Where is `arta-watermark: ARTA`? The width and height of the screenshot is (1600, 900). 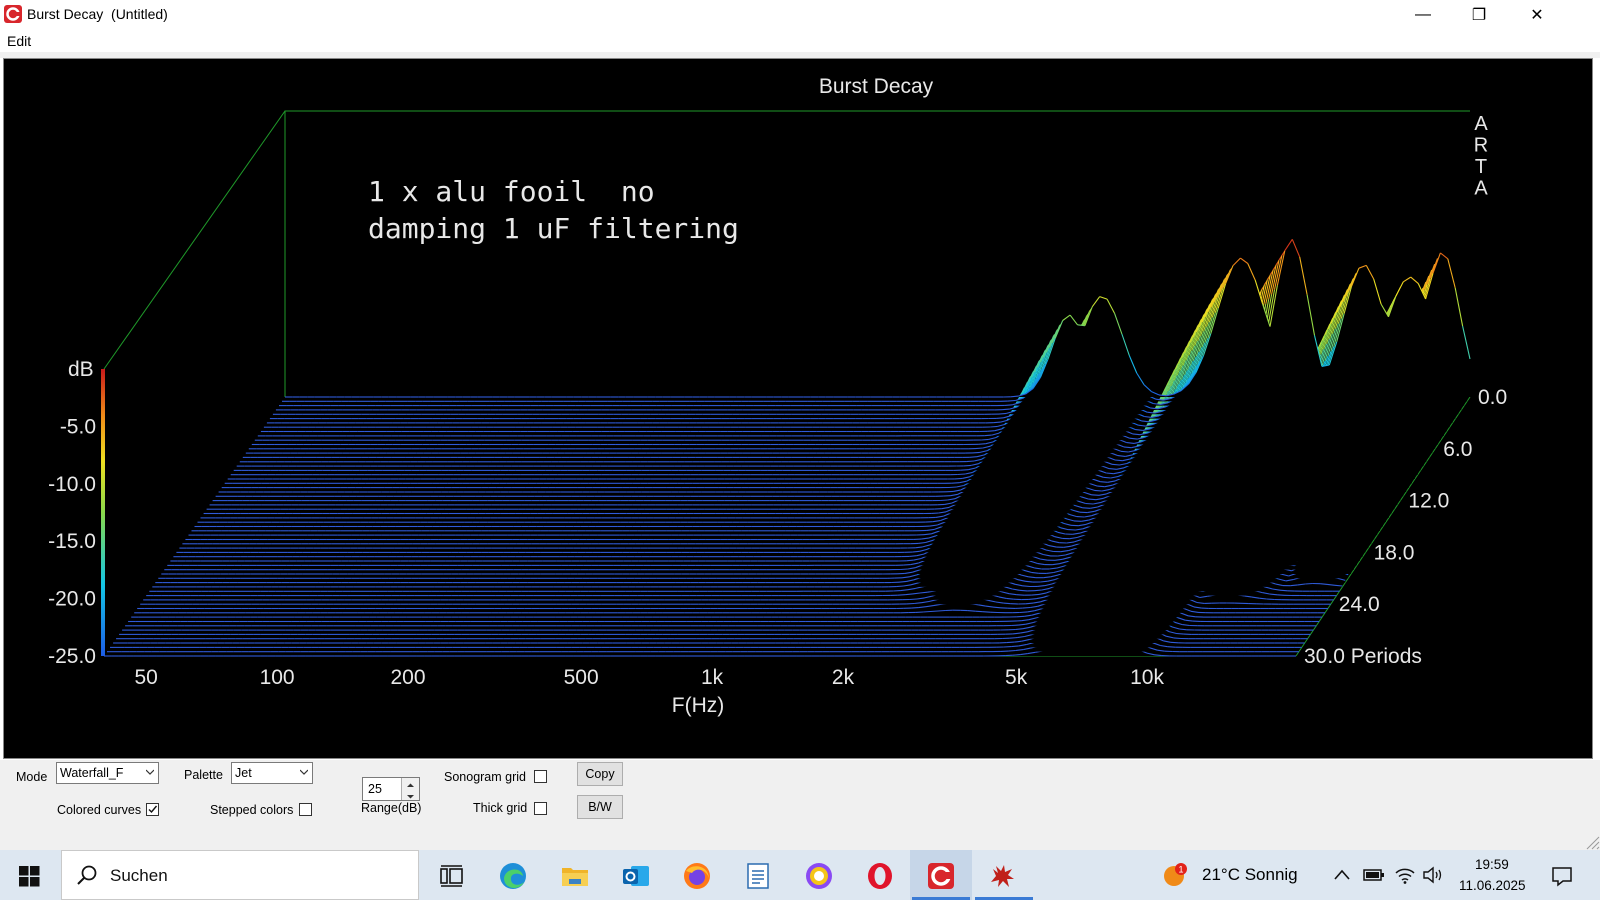 arta-watermark: ARTA is located at coordinates (1481, 156).